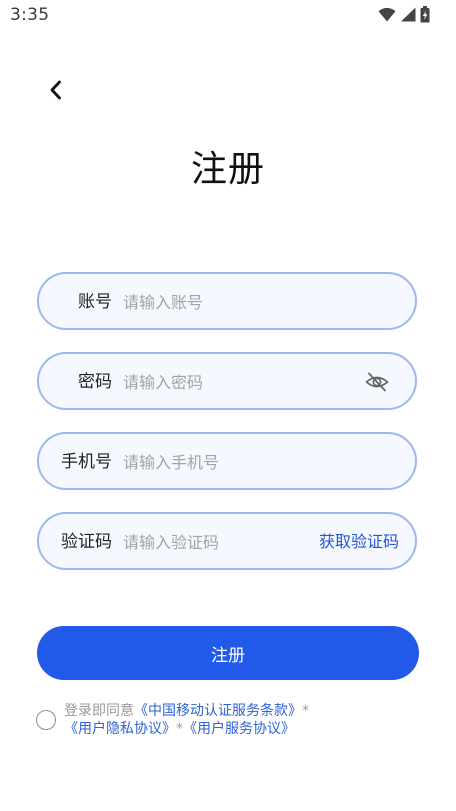  I want to click on back-button, so click(56, 90).